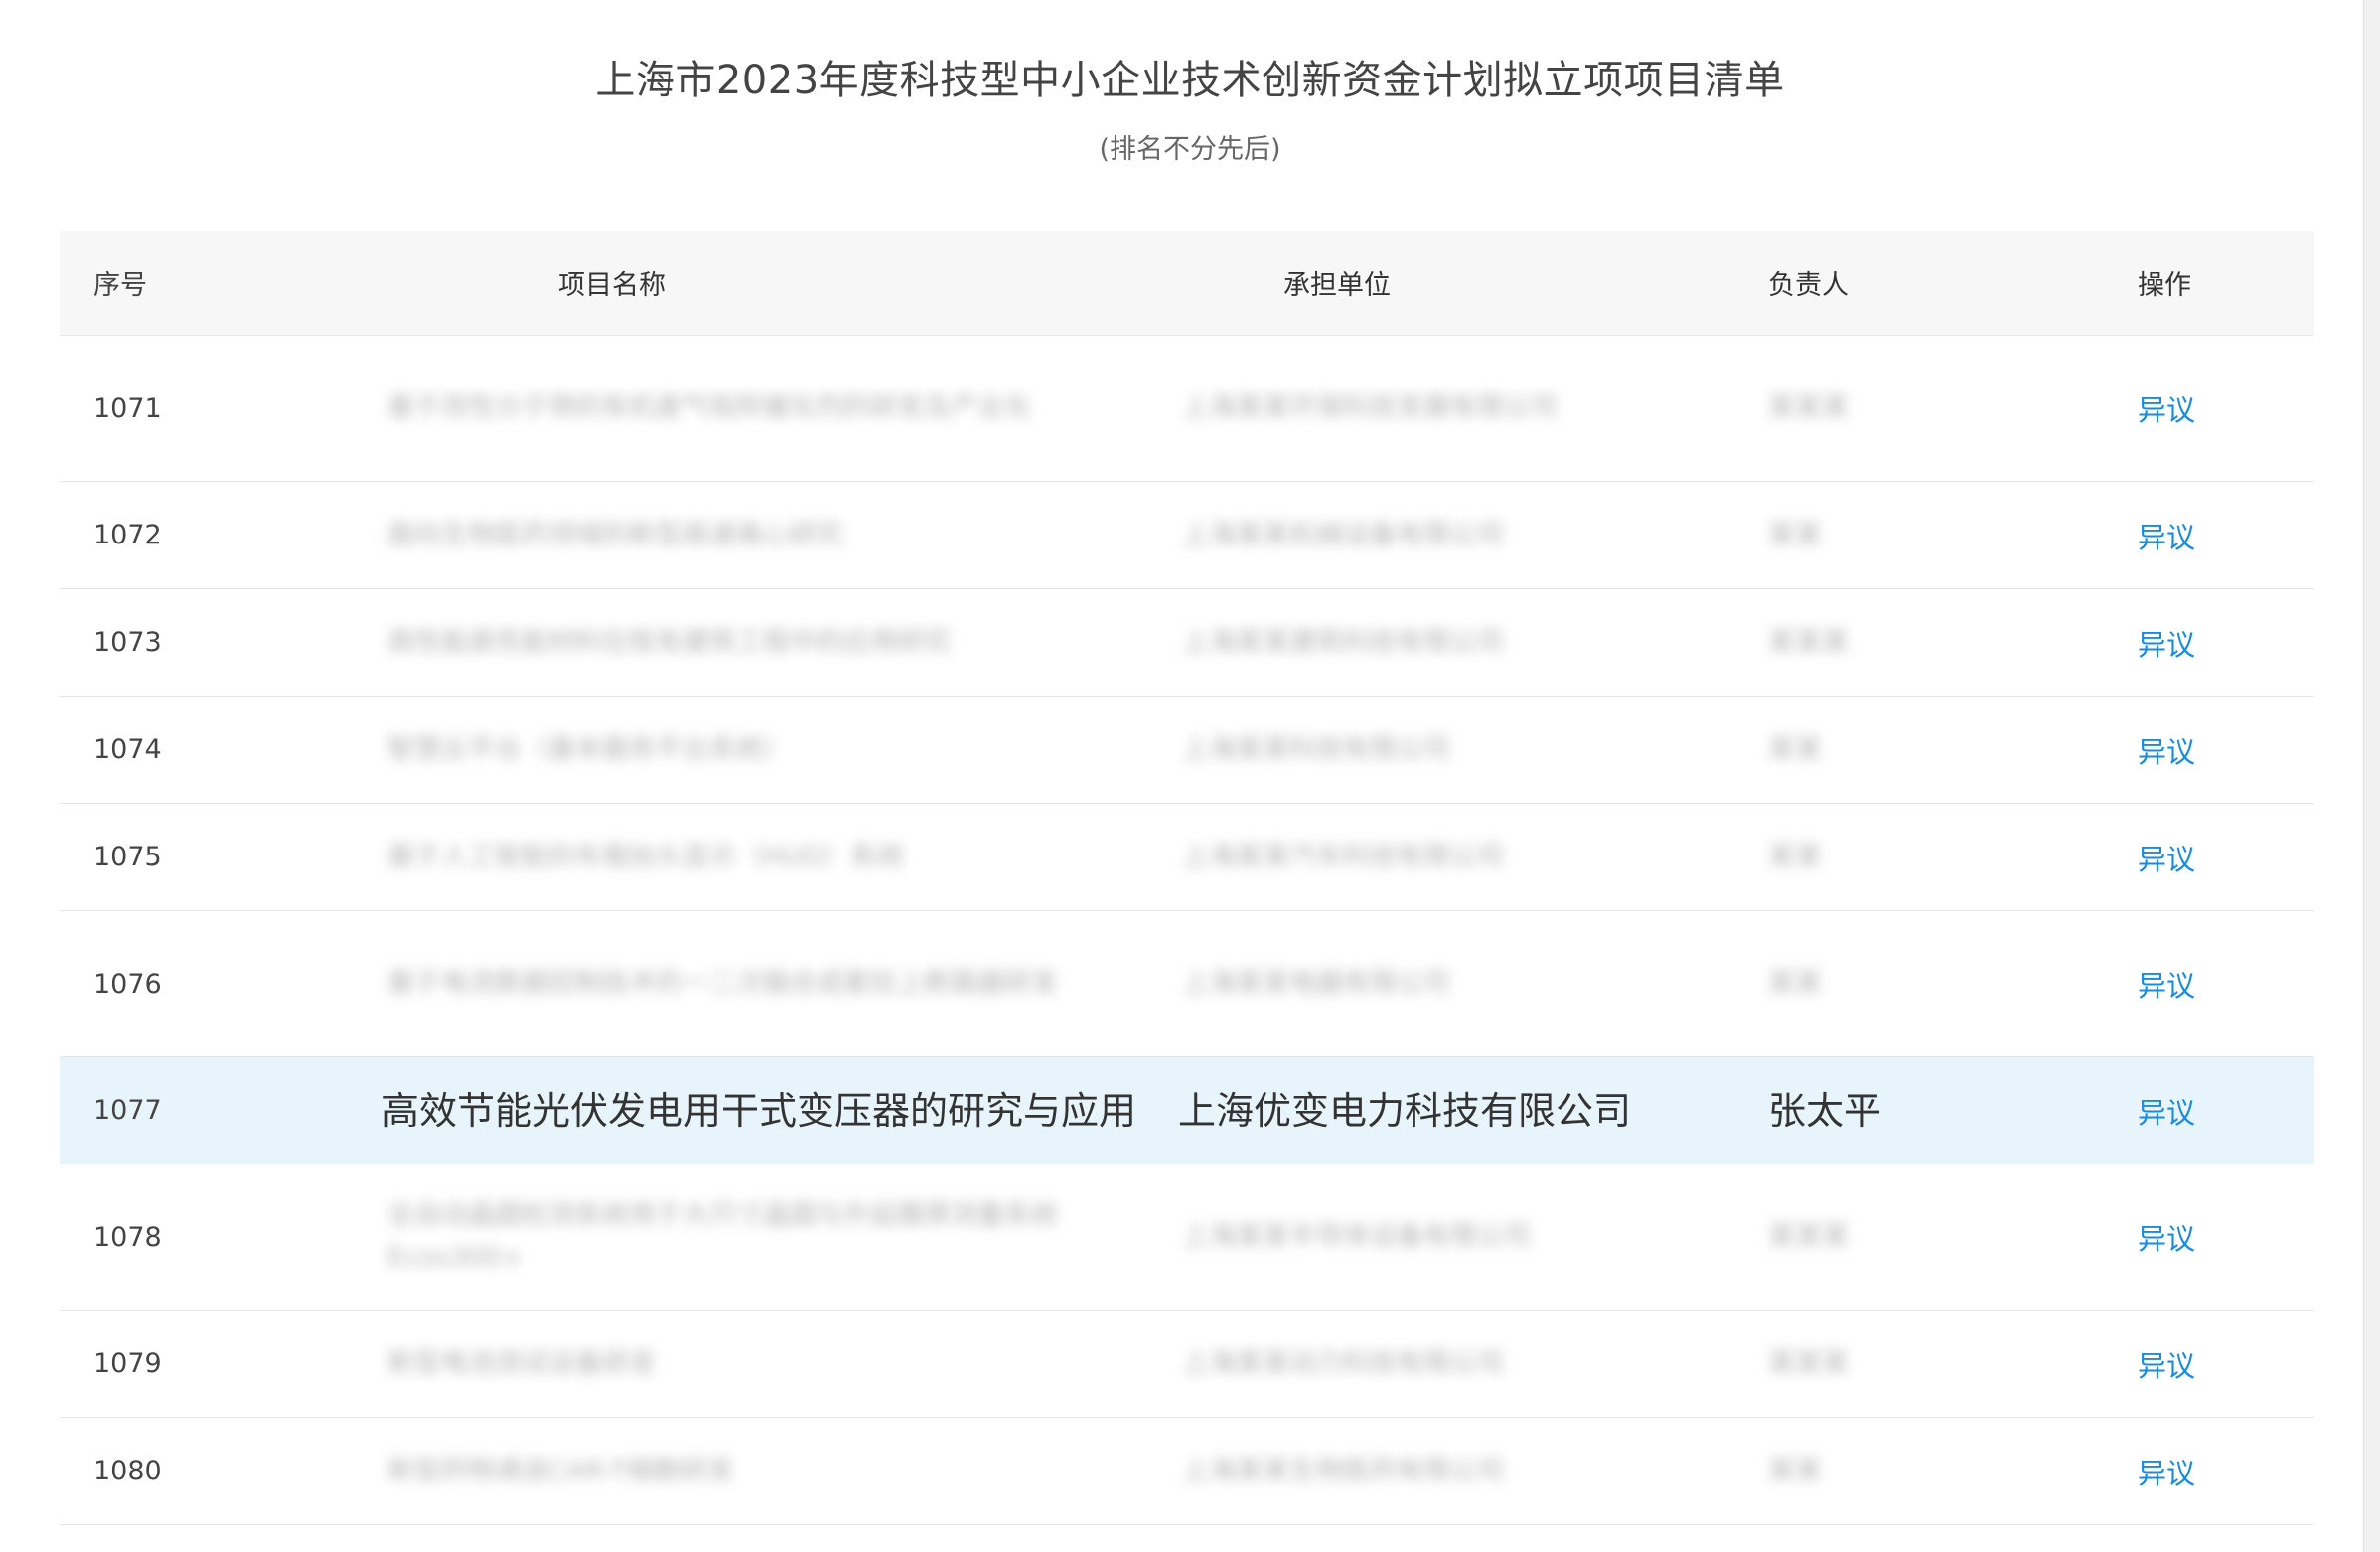 The width and height of the screenshot is (2380, 1552). Describe the element at coordinates (1343, 642) in the screenshot. I see `row-unit: 上海某某建筑科技有限公司` at that location.